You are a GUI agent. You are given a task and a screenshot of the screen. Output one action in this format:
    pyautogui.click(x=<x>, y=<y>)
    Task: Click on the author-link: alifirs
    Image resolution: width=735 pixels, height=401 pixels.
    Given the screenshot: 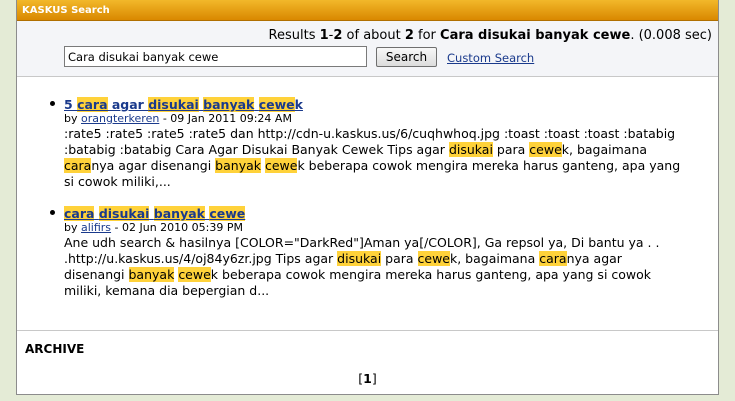 What is the action you would take?
    pyautogui.click(x=96, y=227)
    